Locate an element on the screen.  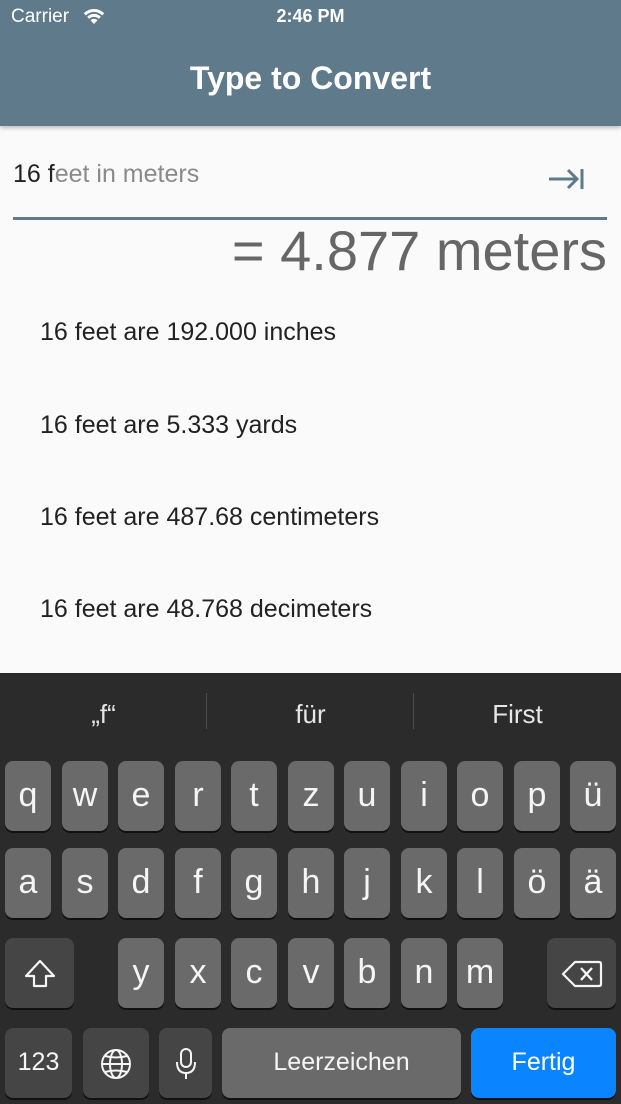
key-p: p is located at coordinates (537, 796).